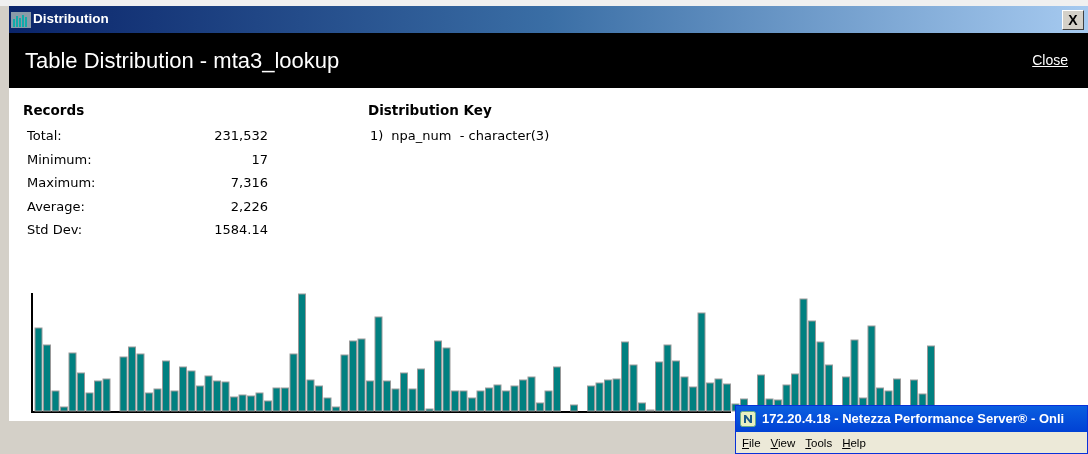  What do you see at coordinates (249, 206) in the screenshot?
I see `stat-value: 2,226` at bounding box center [249, 206].